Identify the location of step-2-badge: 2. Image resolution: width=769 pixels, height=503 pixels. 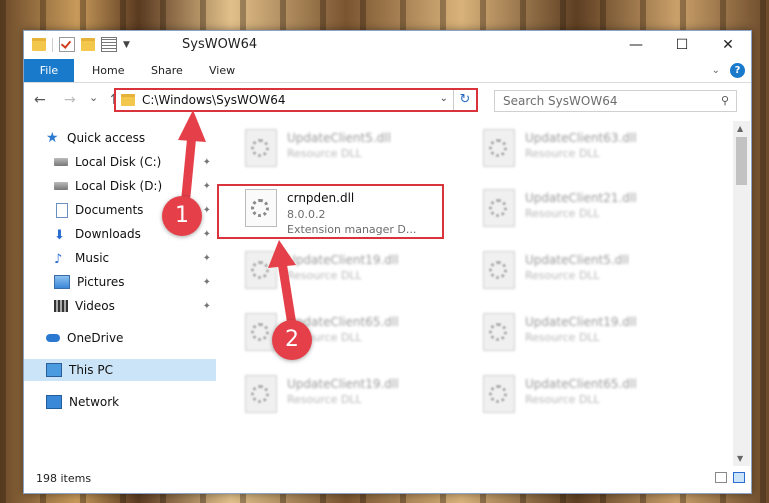
(292, 340).